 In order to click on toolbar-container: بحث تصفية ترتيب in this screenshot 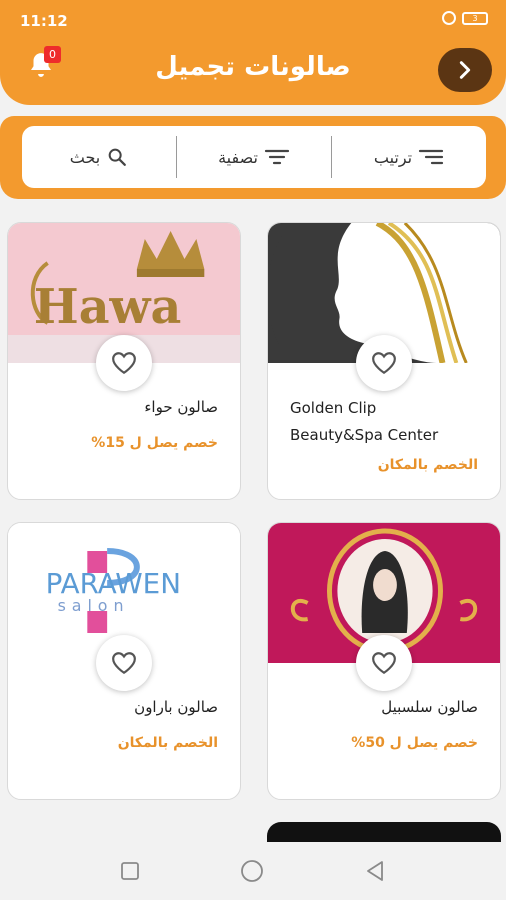, I will do `click(253, 157)`.